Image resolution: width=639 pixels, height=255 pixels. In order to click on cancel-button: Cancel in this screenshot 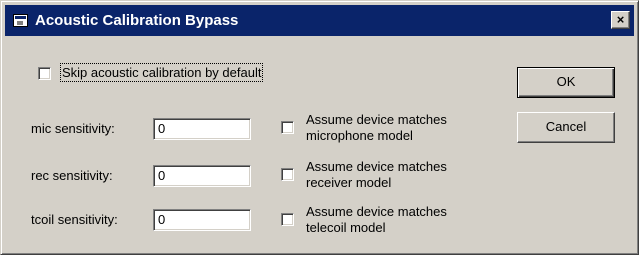, I will do `click(566, 127)`.